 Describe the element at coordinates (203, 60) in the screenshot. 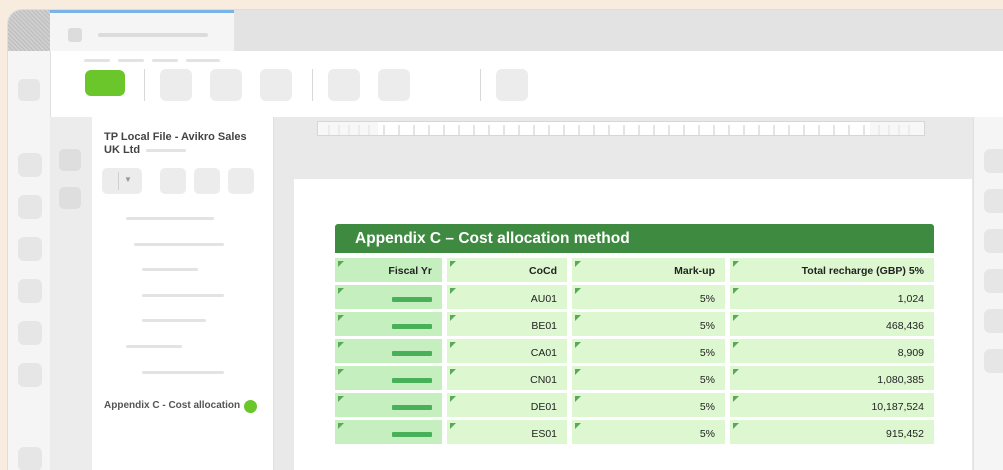

I see `menu-item-insert` at that location.